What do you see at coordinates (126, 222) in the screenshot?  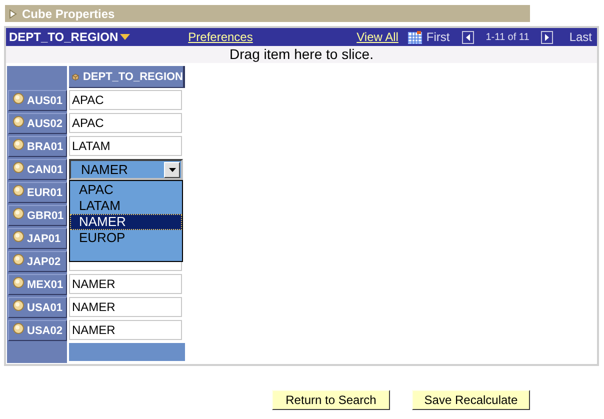 I see `dropdown-option: NAMER` at bounding box center [126, 222].